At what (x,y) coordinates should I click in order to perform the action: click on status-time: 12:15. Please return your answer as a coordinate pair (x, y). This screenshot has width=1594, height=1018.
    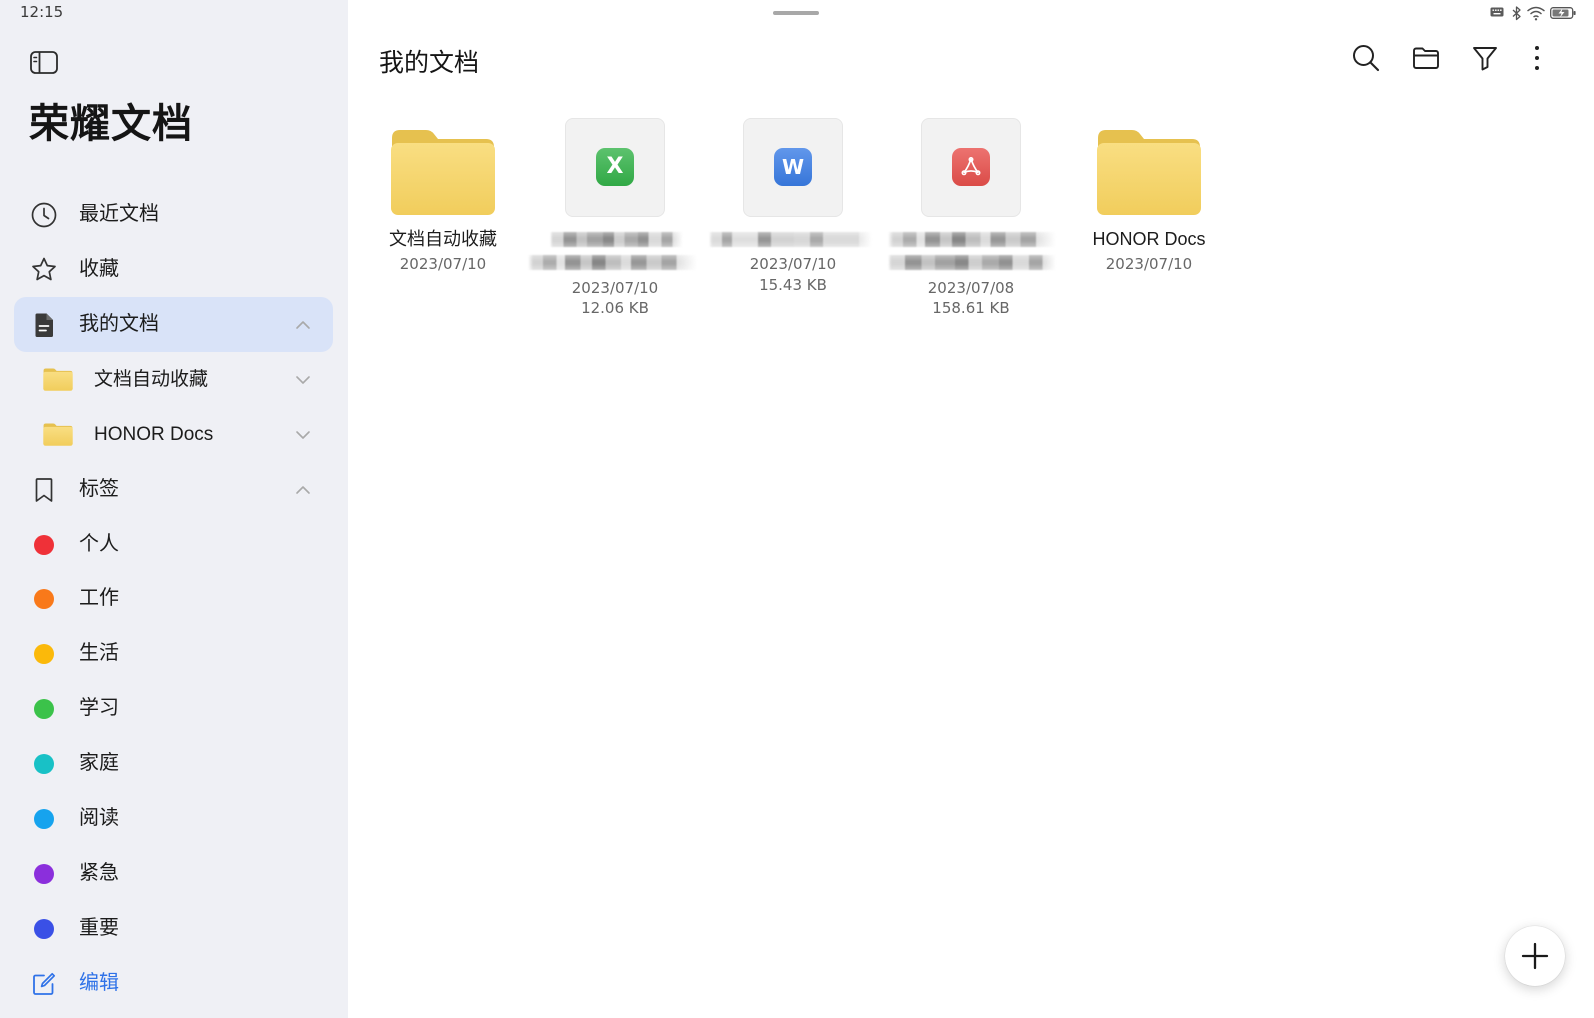
    Looking at the image, I should click on (42, 12).